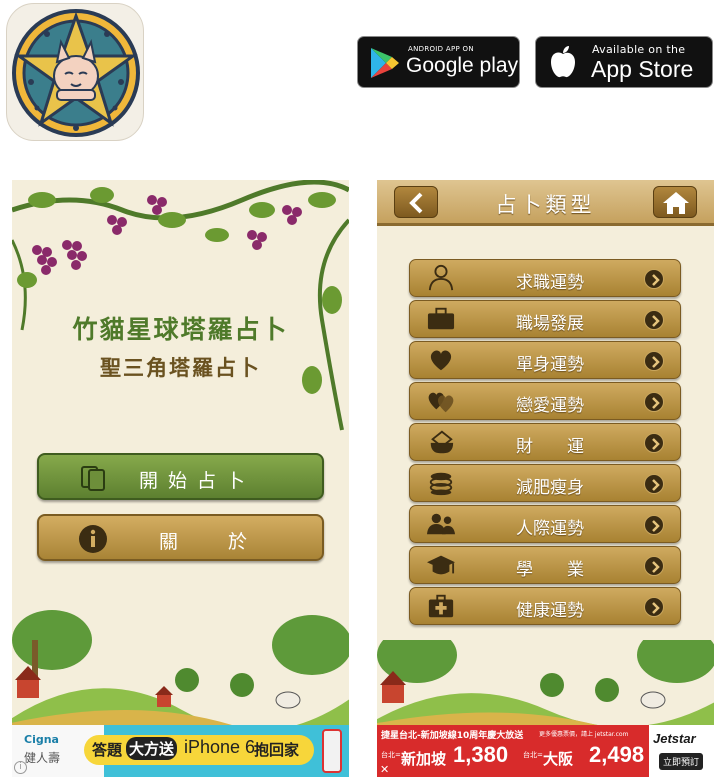 This screenshot has height=777, width=714. Describe the element at coordinates (550, 447) in the screenshot. I see `category-item-label: 財 運` at that location.